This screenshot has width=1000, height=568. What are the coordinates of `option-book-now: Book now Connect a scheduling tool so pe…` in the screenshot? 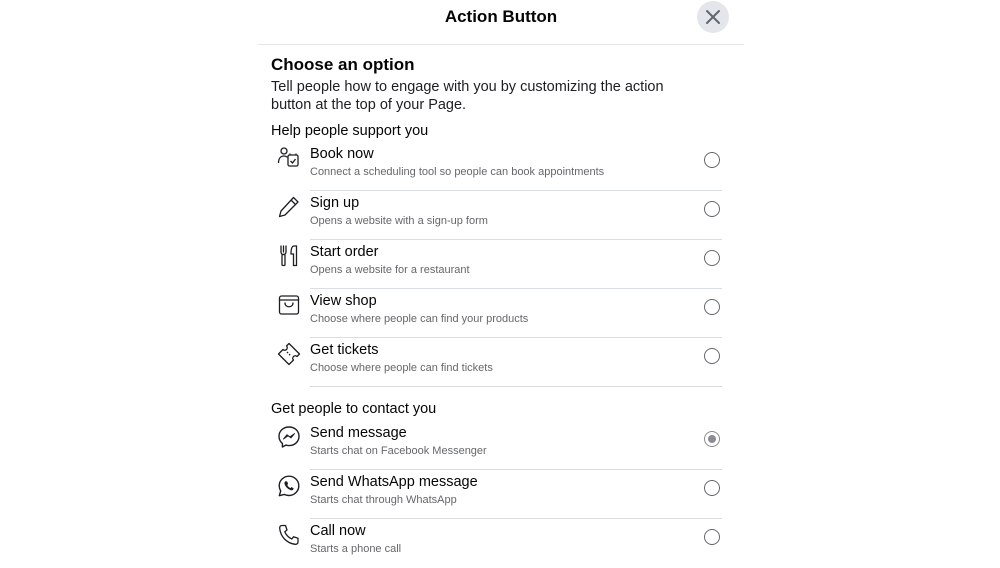 It's located at (501, 166).